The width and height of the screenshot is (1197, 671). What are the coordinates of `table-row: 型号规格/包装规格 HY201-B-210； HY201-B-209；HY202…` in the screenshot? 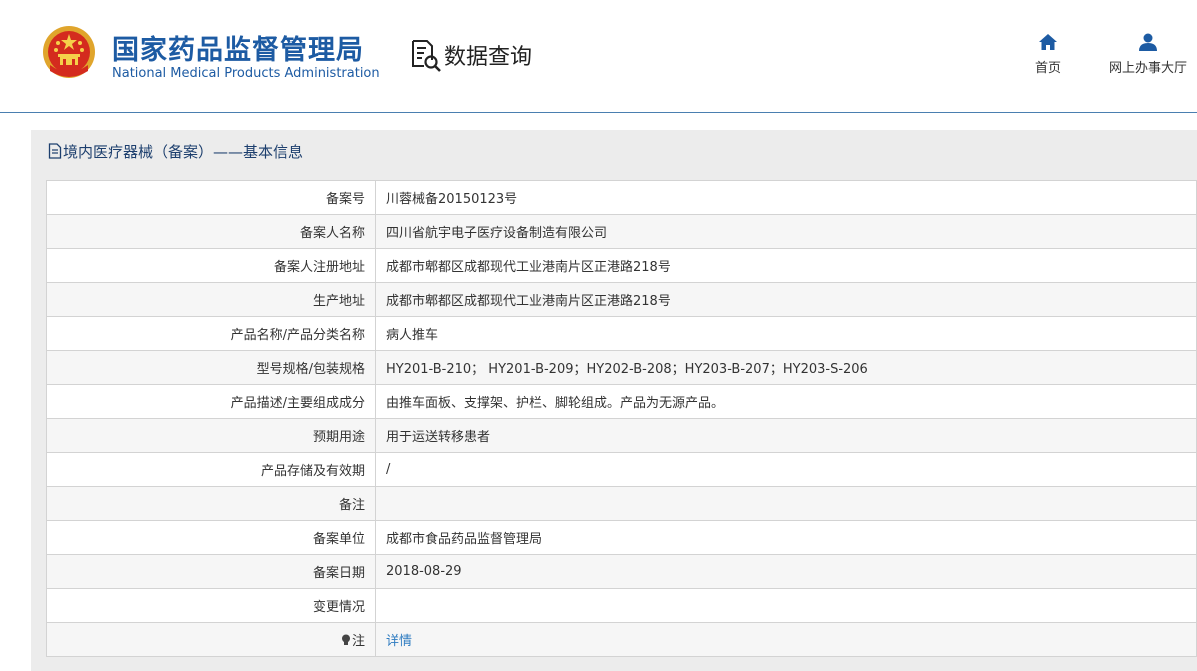 It's located at (621, 367).